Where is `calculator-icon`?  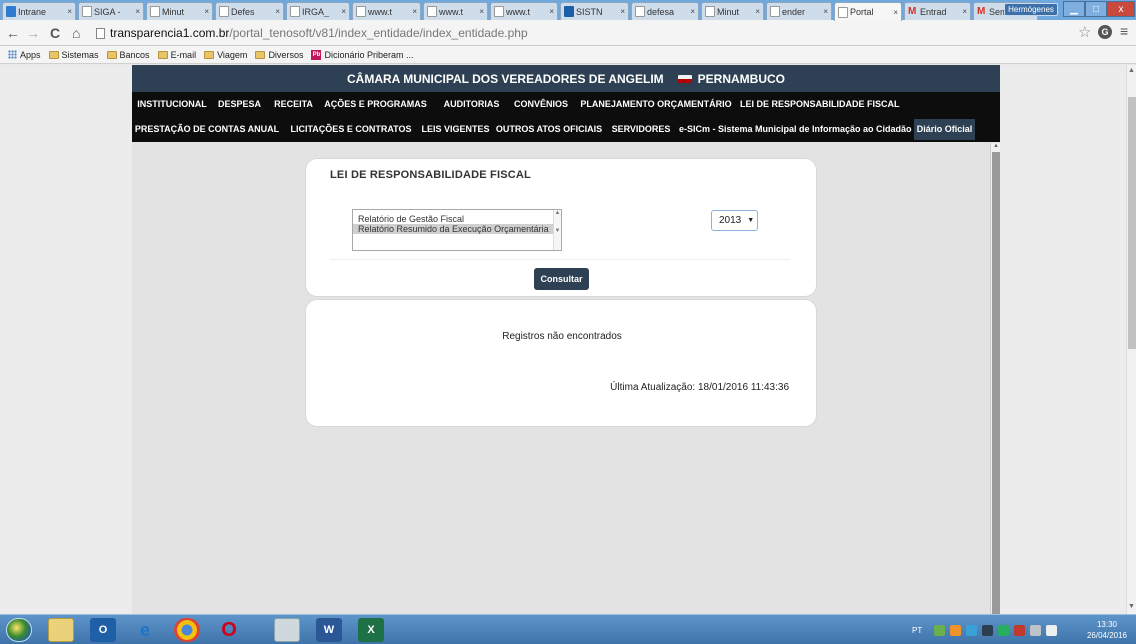
calculator-icon is located at coordinates (287, 630).